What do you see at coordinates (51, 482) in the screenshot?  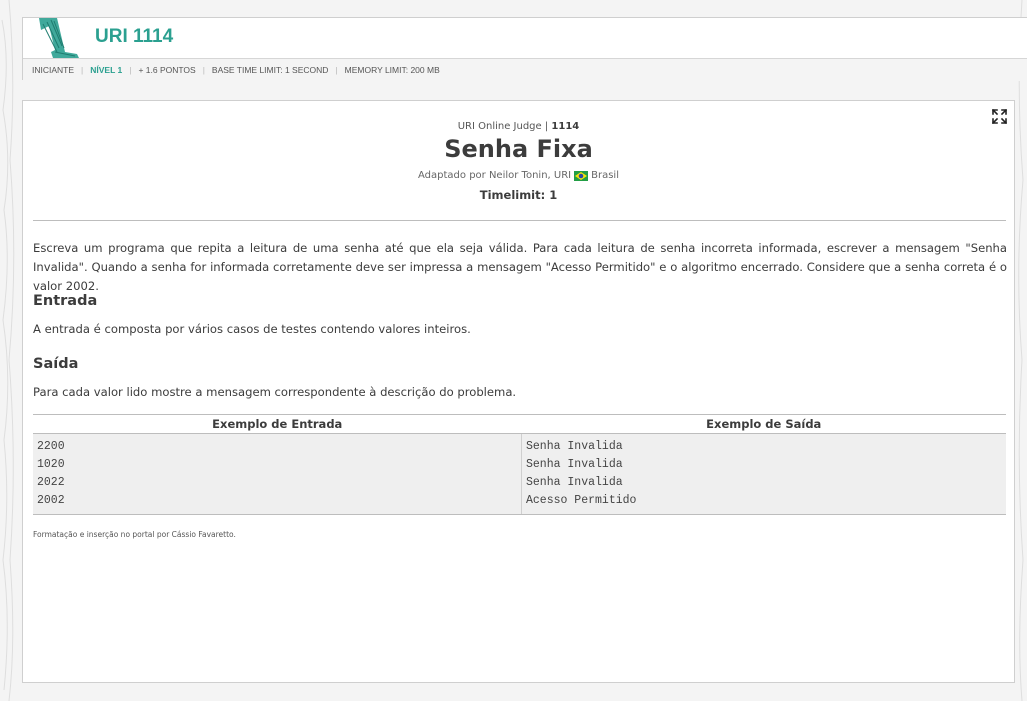 I see `input-example-line: 2022` at bounding box center [51, 482].